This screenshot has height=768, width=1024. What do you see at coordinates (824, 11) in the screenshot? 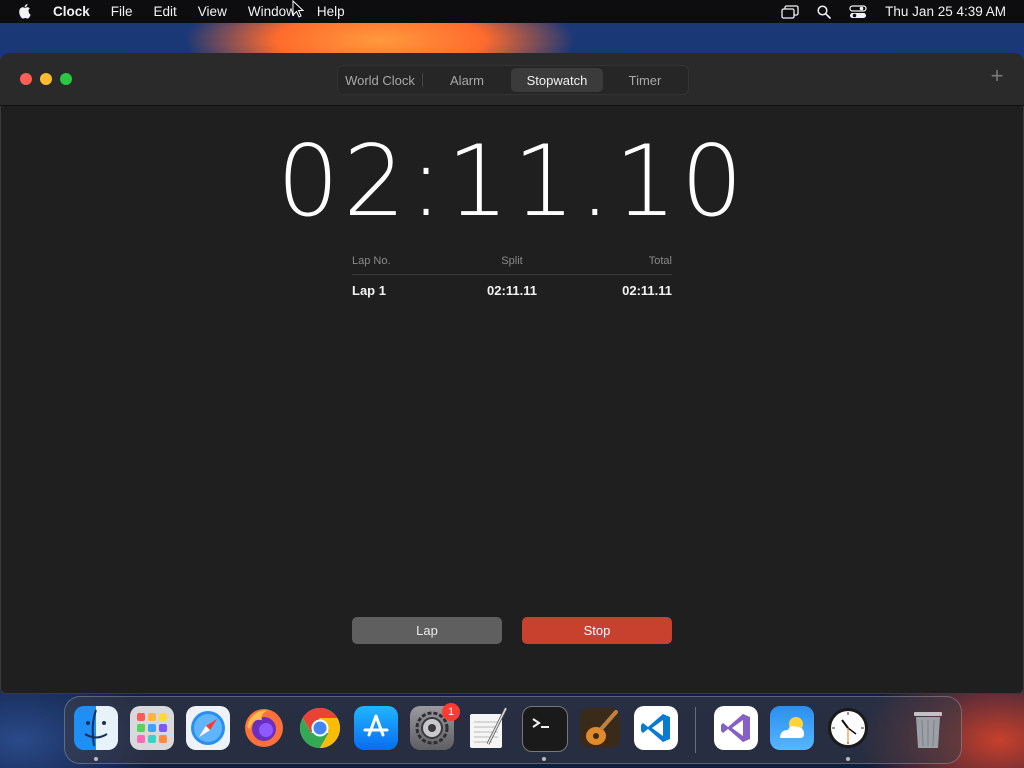
I see `spotlight-search-icon` at bounding box center [824, 11].